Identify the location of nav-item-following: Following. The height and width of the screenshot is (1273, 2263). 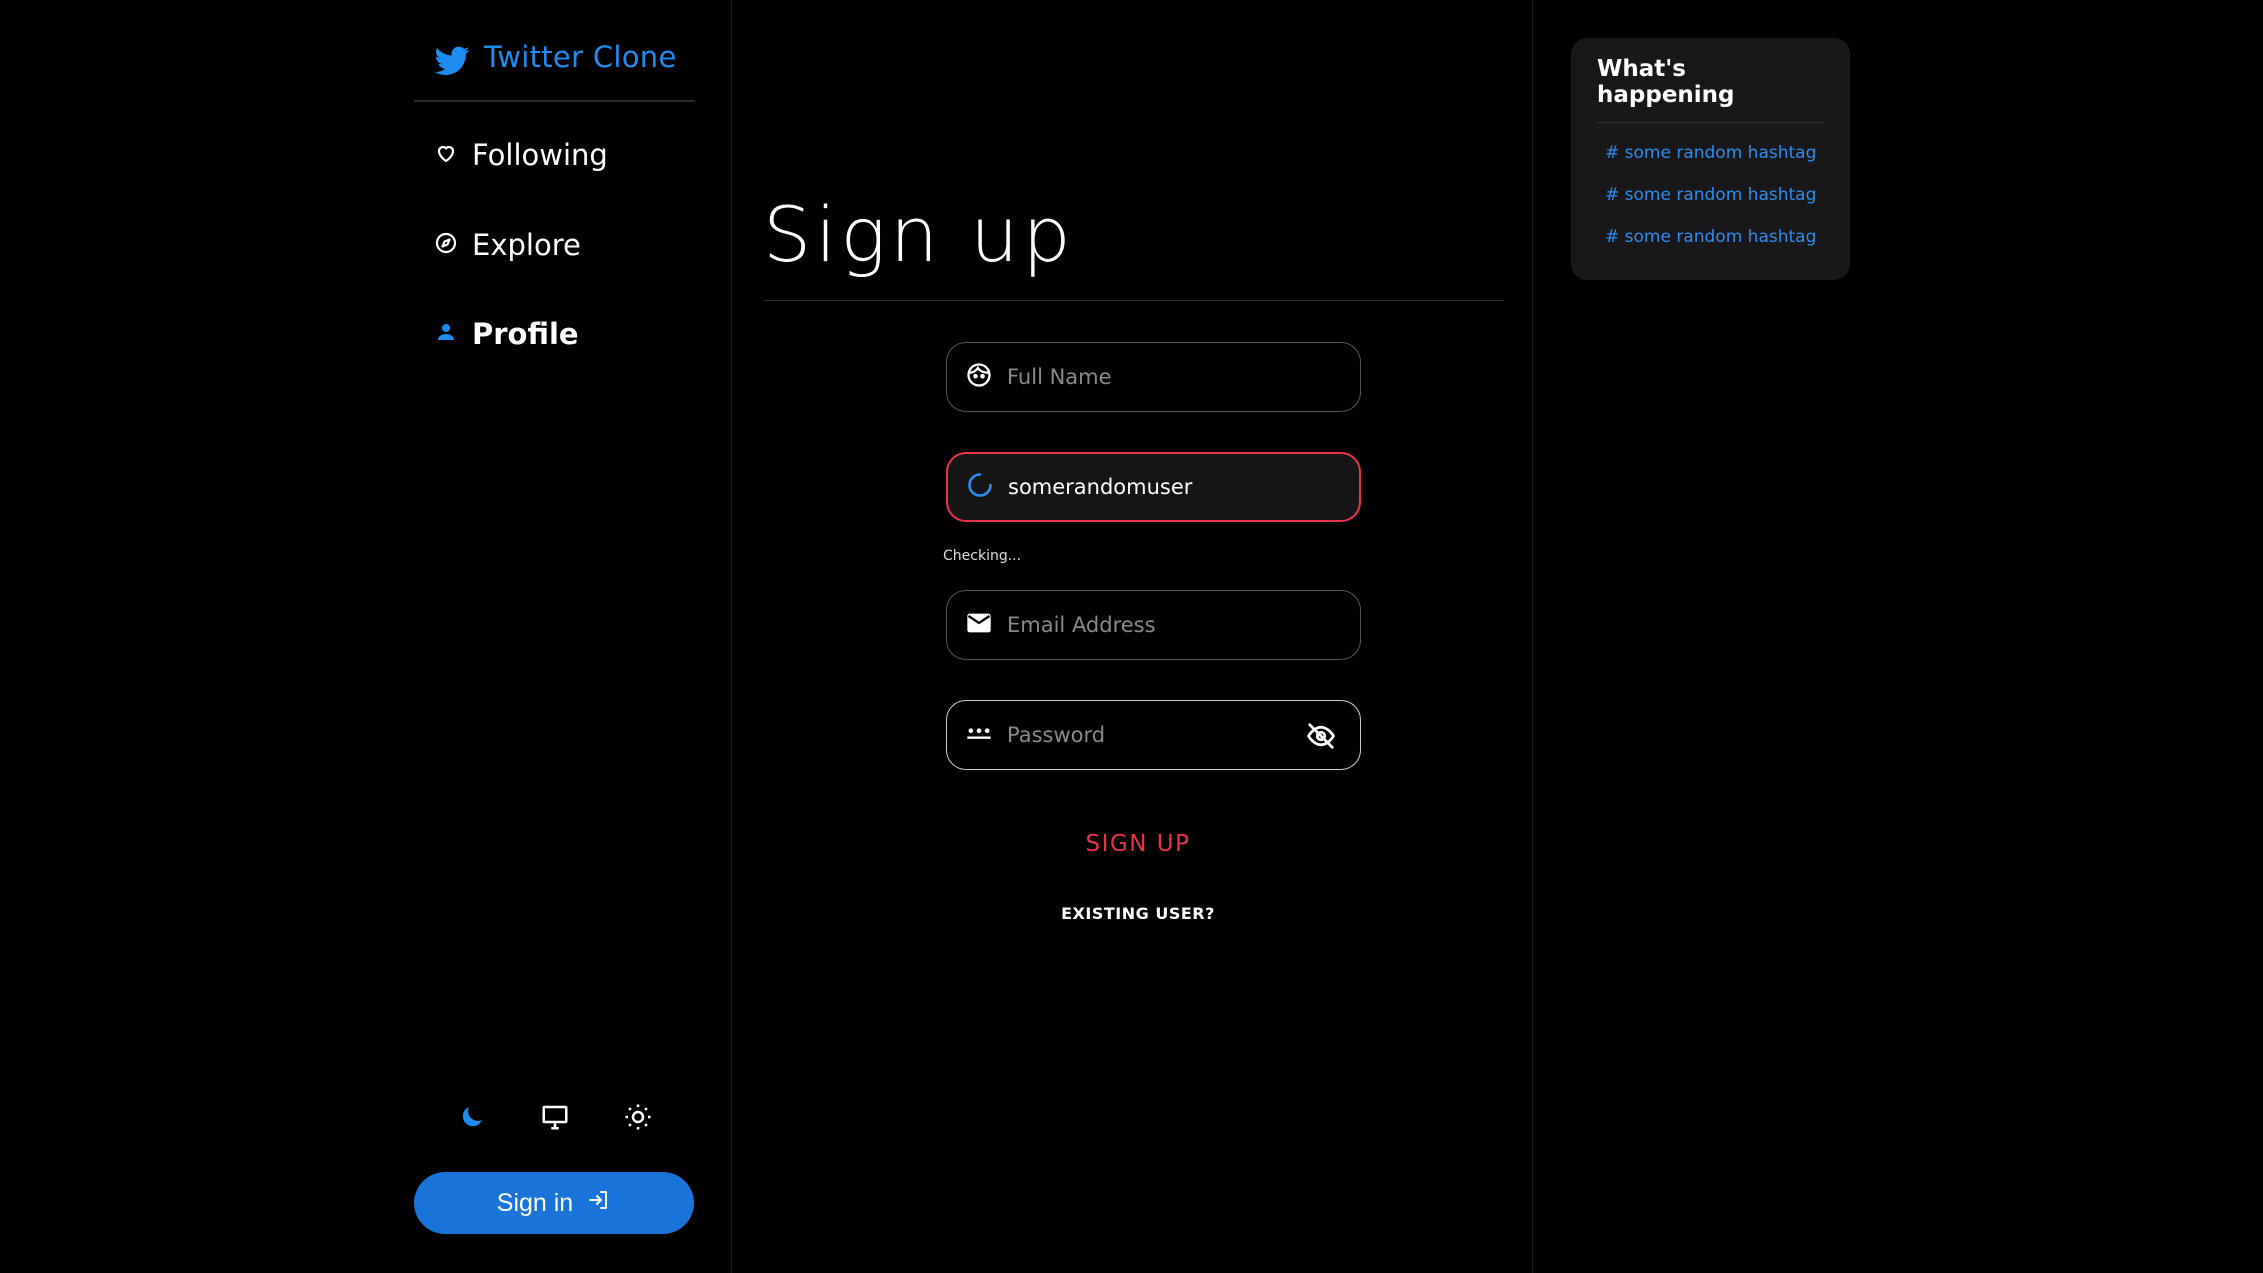
(521, 155).